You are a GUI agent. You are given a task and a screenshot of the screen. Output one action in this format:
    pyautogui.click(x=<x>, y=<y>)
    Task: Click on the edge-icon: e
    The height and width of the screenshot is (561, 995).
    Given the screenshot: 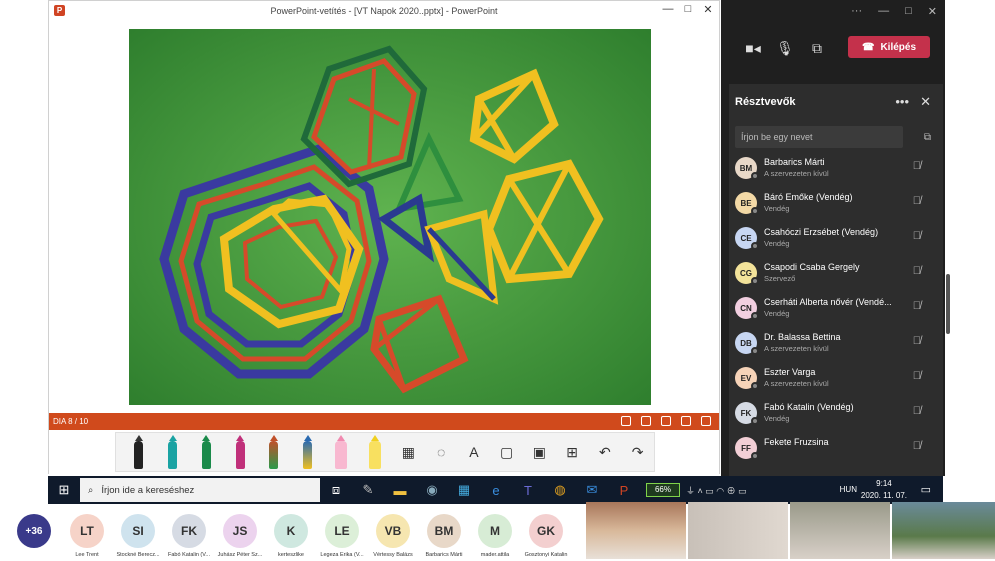 What is the action you would take?
    pyautogui.click(x=496, y=490)
    